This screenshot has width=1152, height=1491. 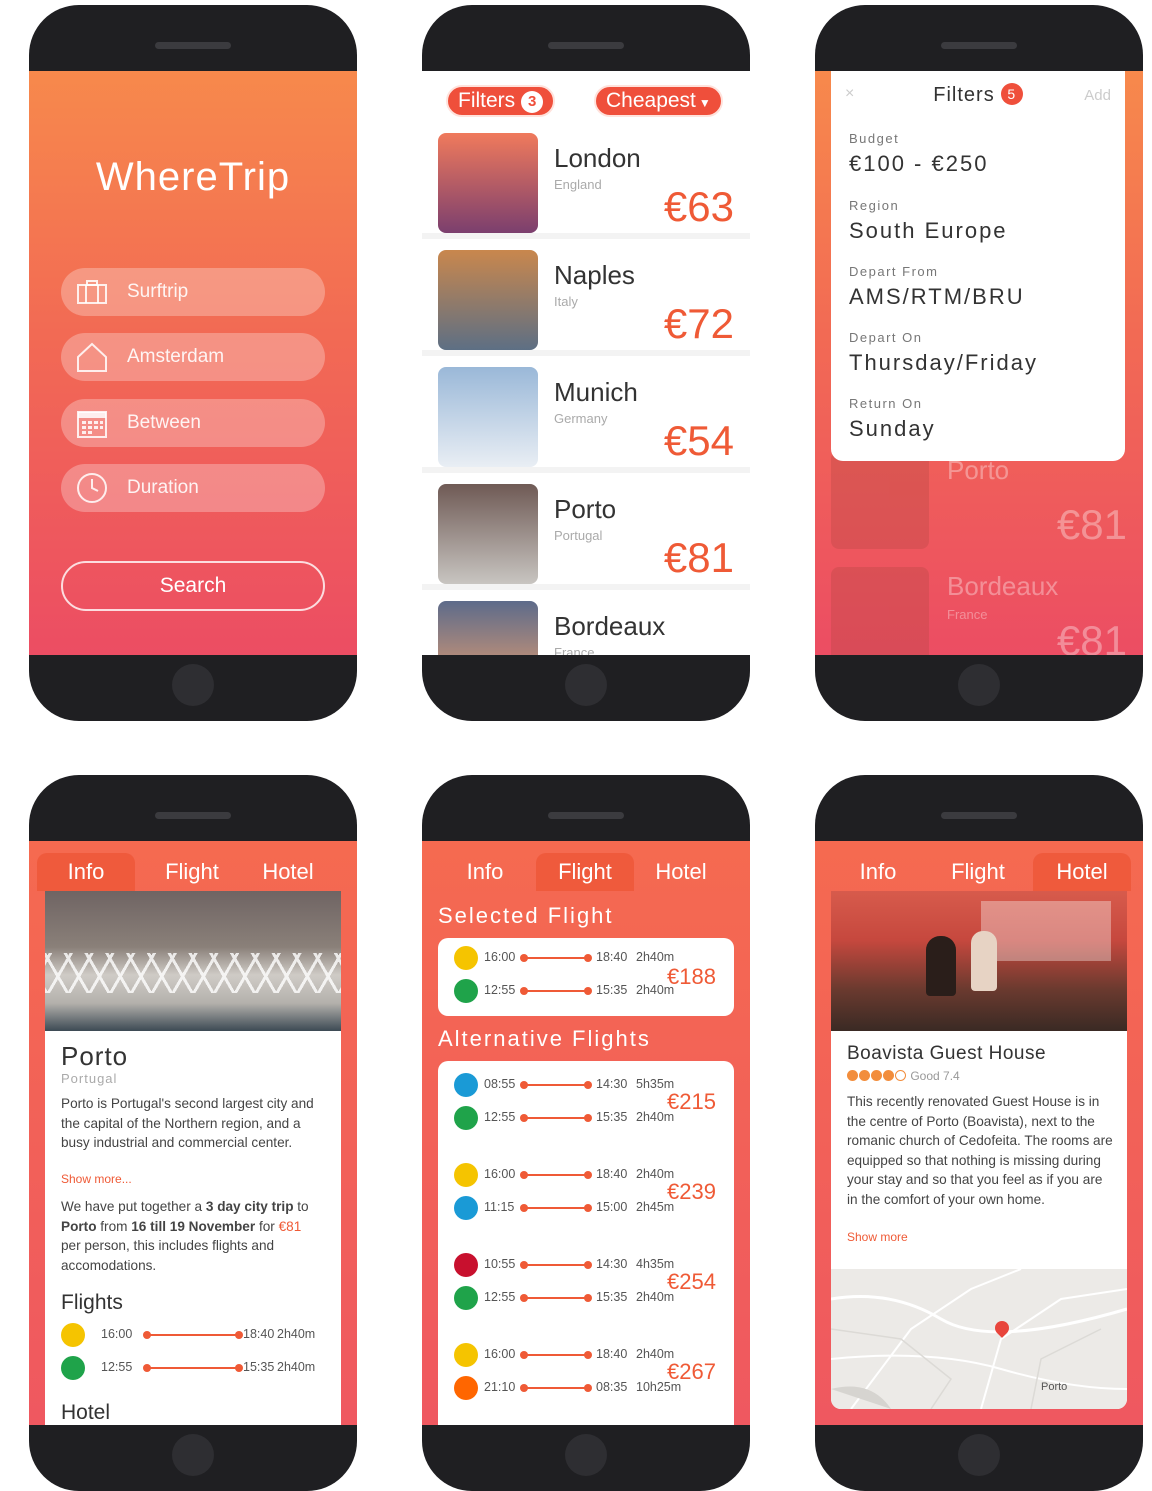 What do you see at coordinates (586, 534) in the screenshot?
I see `city-row: Porto Portugal €81` at bounding box center [586, 534].